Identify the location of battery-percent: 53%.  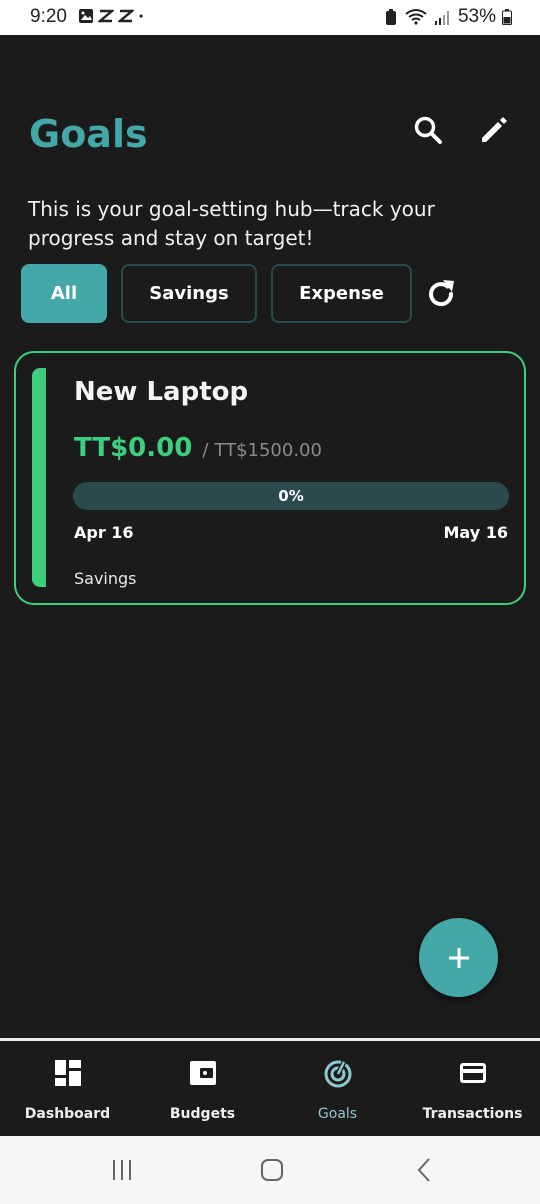
(476, 16).